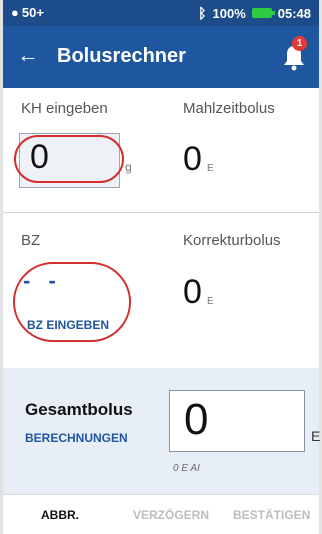 Image resolution: width=322 pixels, height=534 pixels. What do you see at coordinates (237, 421) in the screenshot?
I see `total-bolus-input: 0` at bounding box center [237, 421].